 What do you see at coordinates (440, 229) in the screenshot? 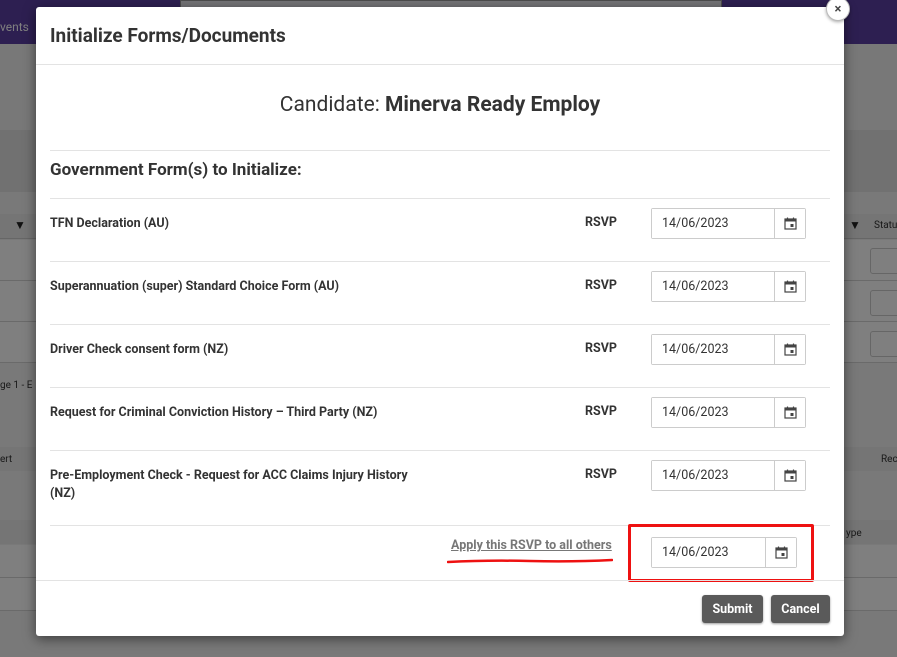
I see `form-row: TFN Declaration (AU) RSVP` at bounding box center [440, 229].